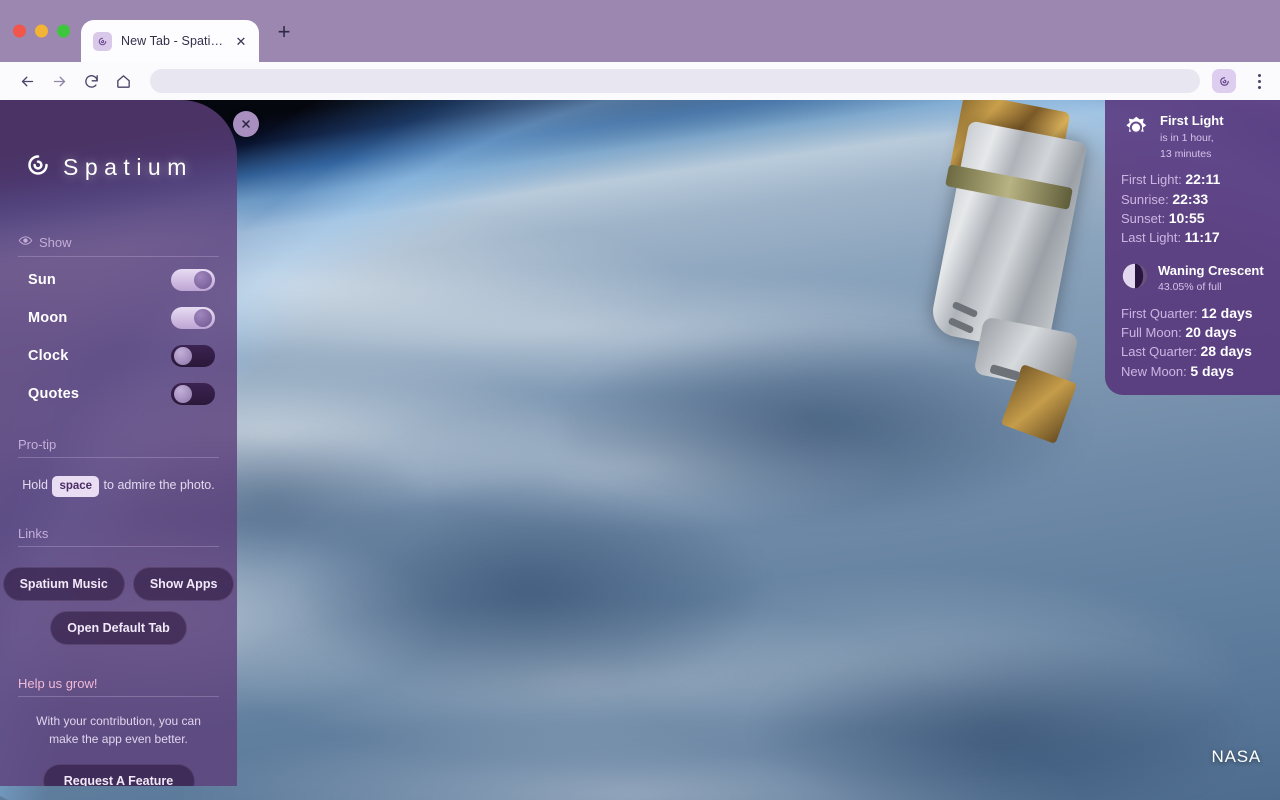 The image size is (1280, 800). I want to click on arrow-right-icon, so click(59, 81).